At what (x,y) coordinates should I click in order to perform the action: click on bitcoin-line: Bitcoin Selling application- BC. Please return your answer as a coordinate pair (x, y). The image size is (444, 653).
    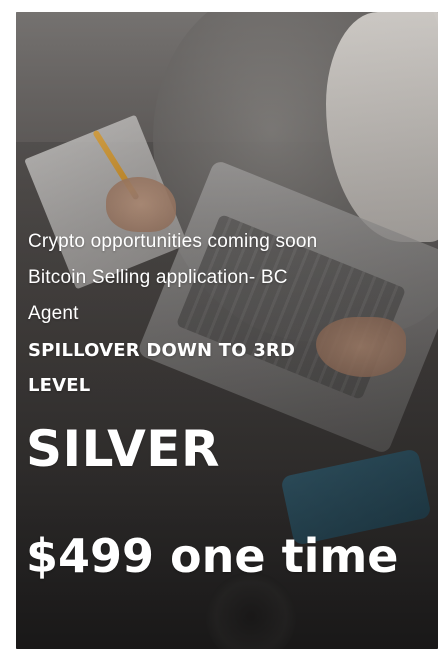
    Looking at the image, I should click on (158, 277).